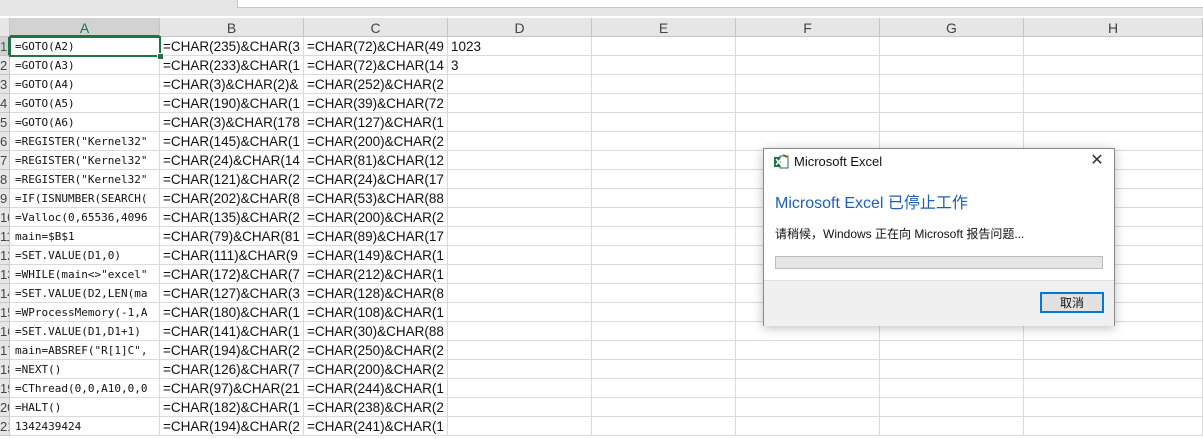 The height and width of the screenshot is (439, 1203). I want to click on row-header: 14, so click(5, 293).